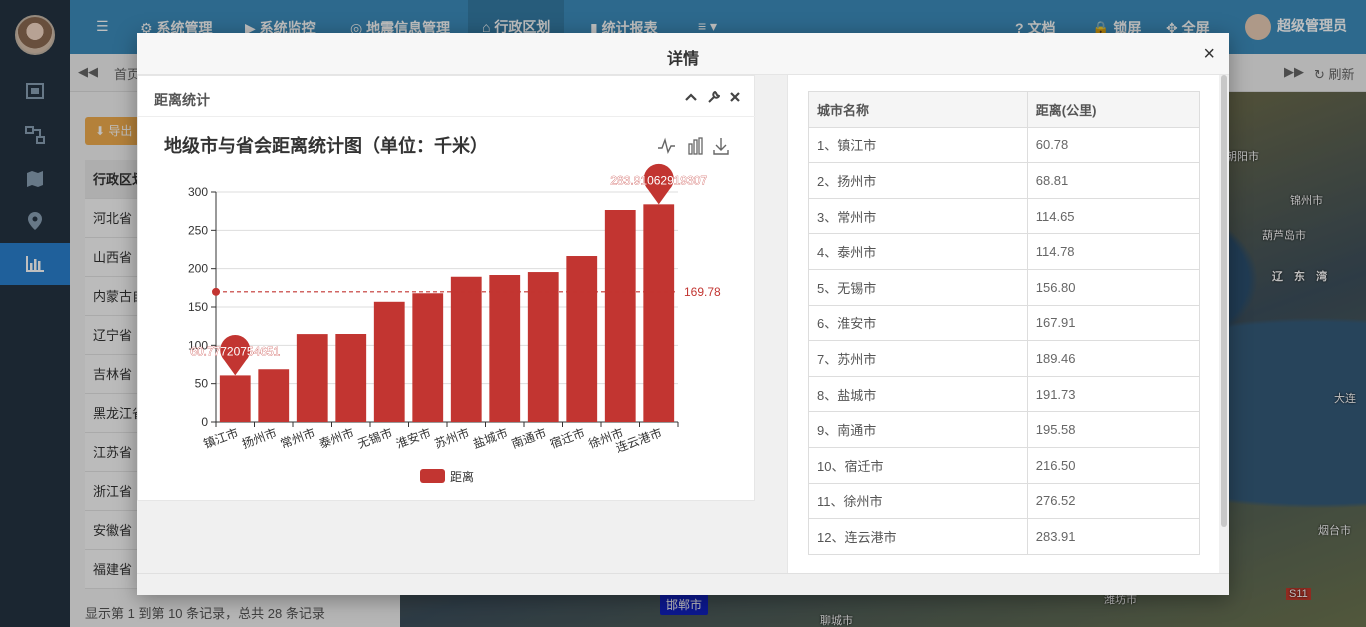  Describe the element at coordinates (721, 146) in the screenshot. I see `download-image-icon` at that location.